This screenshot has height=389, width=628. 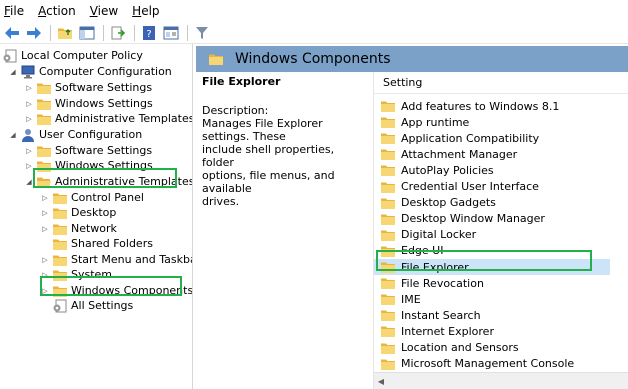 I want to click on tree-item-computer-configuration: ◢ Computer Configuration, so click(x=90, y=71).